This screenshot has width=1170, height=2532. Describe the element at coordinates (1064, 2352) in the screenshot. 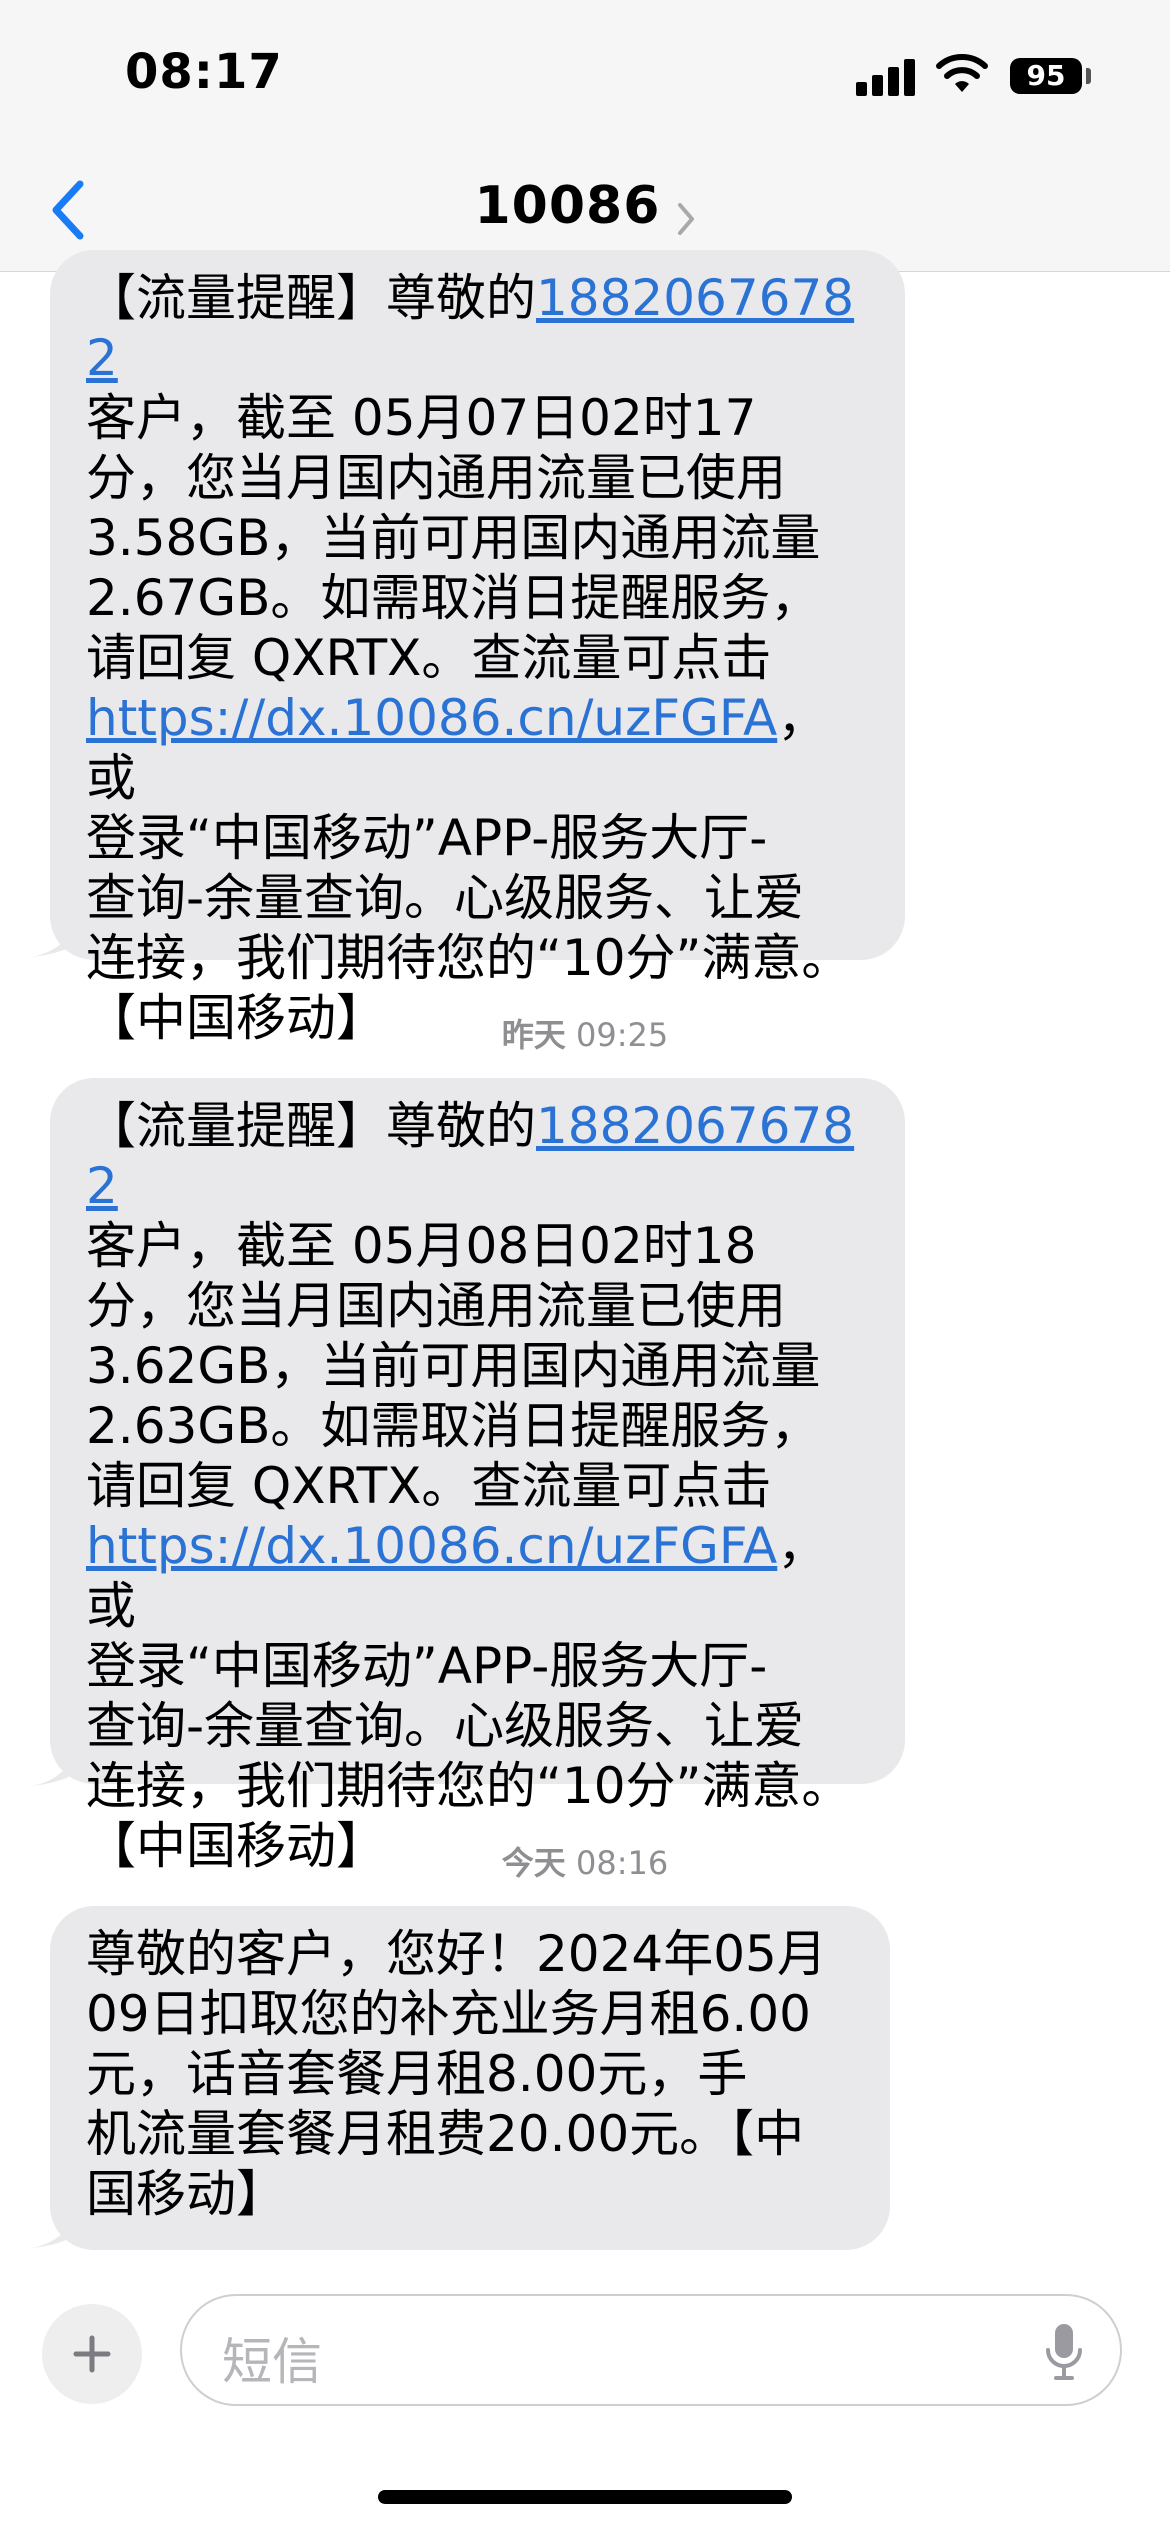

I see `microphone-icon` at that location.